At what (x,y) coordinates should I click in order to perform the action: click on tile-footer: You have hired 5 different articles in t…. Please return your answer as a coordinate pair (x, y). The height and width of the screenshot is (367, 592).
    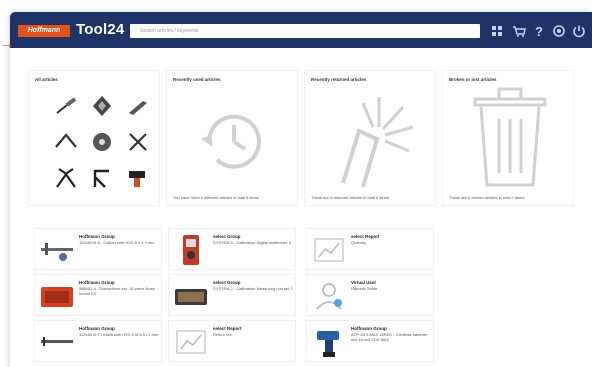
    Looking at the image, I should click on (216, 197).